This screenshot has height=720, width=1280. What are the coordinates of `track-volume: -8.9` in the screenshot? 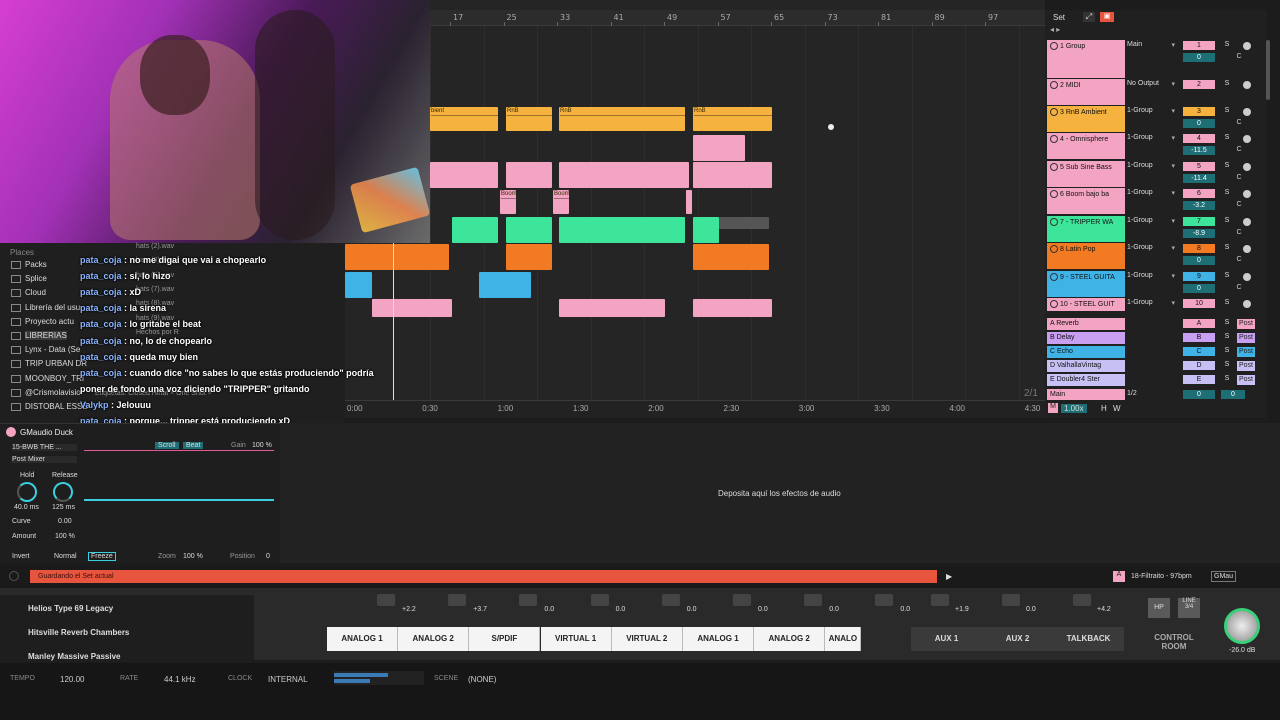 It's located at (1199, 233).